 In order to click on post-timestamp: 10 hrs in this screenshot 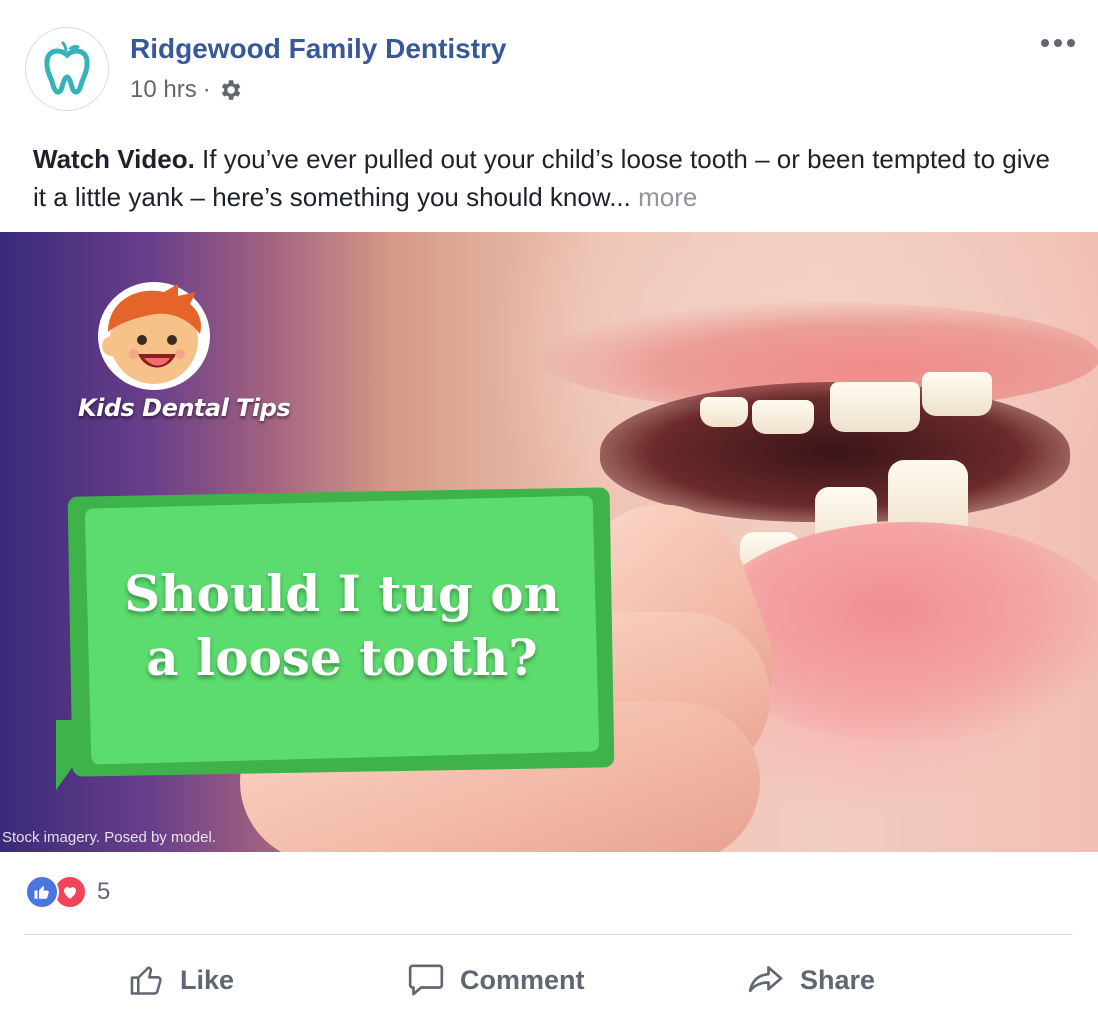, I will do `click(163, 90)`.